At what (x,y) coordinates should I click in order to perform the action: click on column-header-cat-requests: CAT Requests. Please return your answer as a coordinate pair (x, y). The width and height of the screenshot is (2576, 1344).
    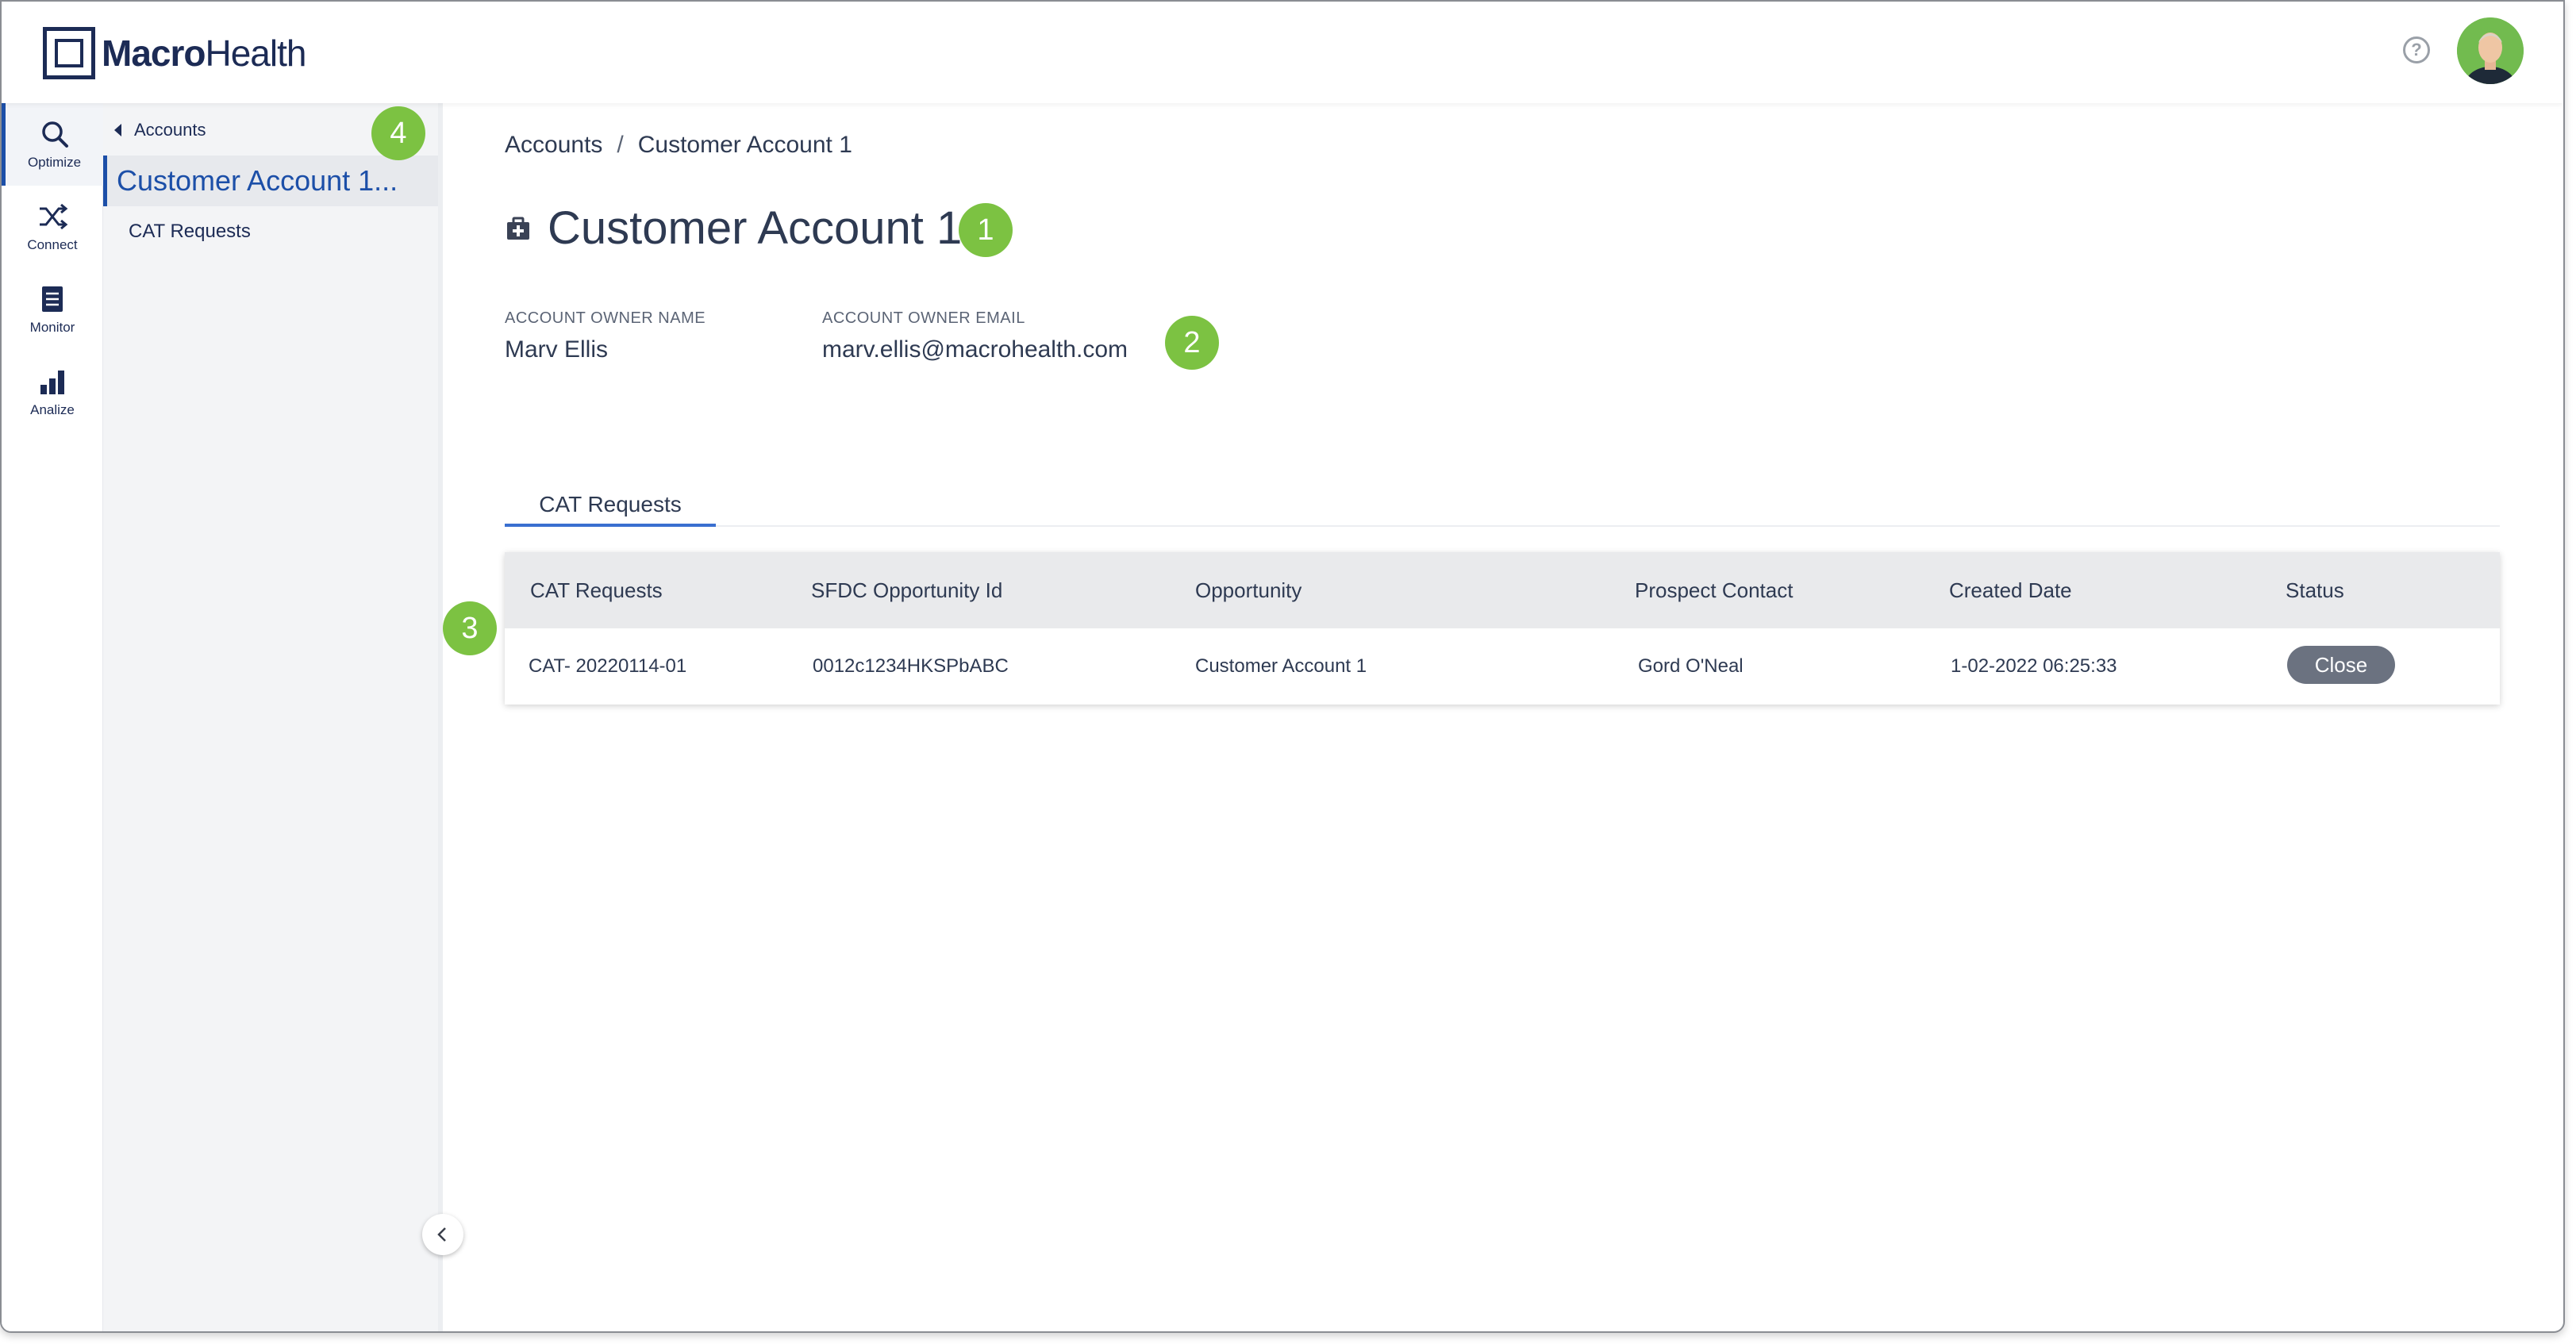
    Looking at the image, I should click on (596, 590).